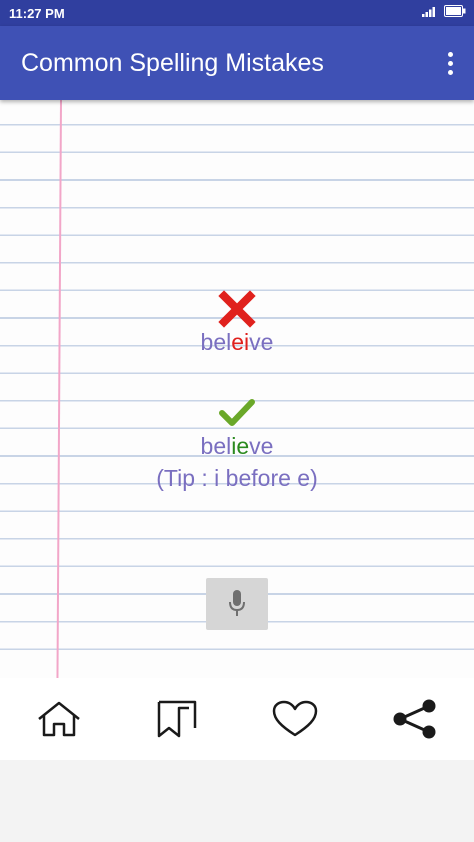 This screenshot has width=474, height=842. What do you see at coordinates (261, 446) in the screenshot?
I see `correct-suffix: ve` at bounding box center [261, 446].